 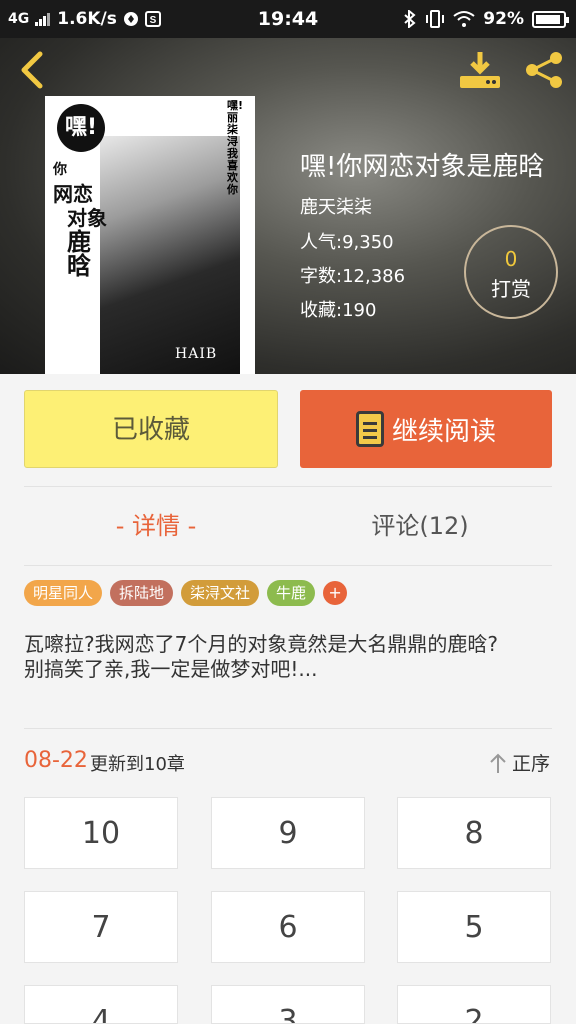 I want to click on status-bar: 4G 1.6K/s S 19:44 92%, so click(x=288, y=19).